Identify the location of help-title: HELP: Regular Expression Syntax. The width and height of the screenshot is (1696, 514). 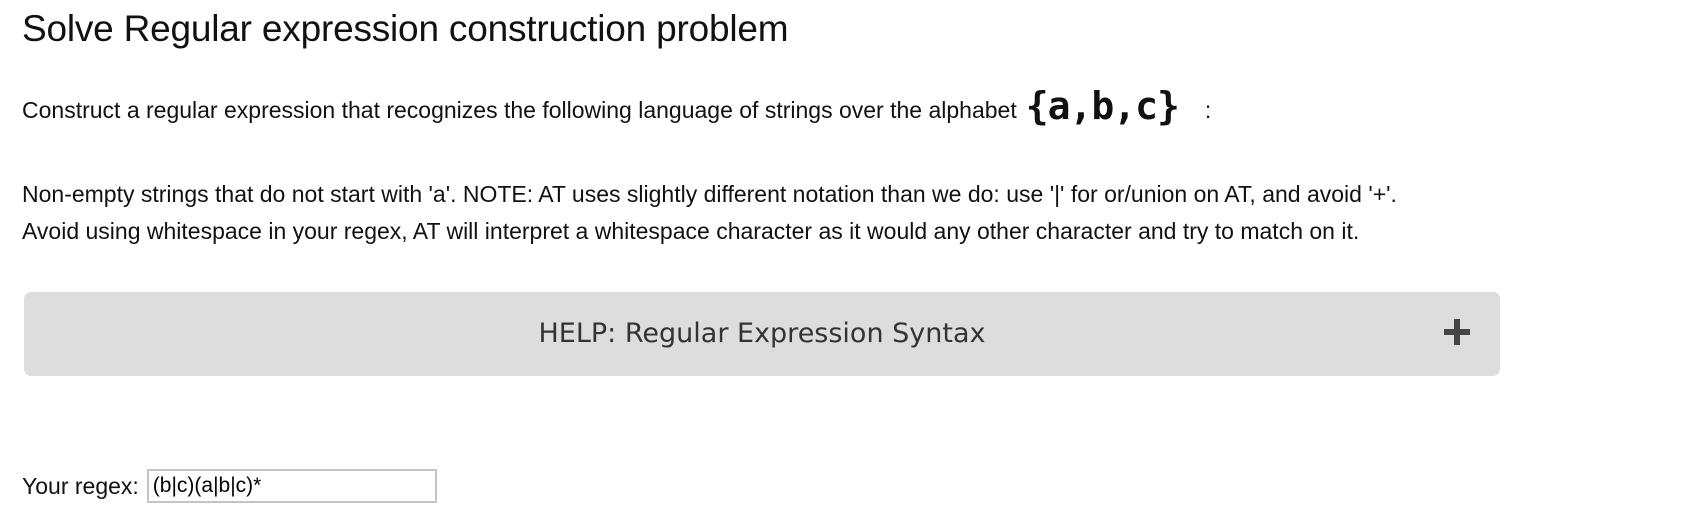
(762, 333).